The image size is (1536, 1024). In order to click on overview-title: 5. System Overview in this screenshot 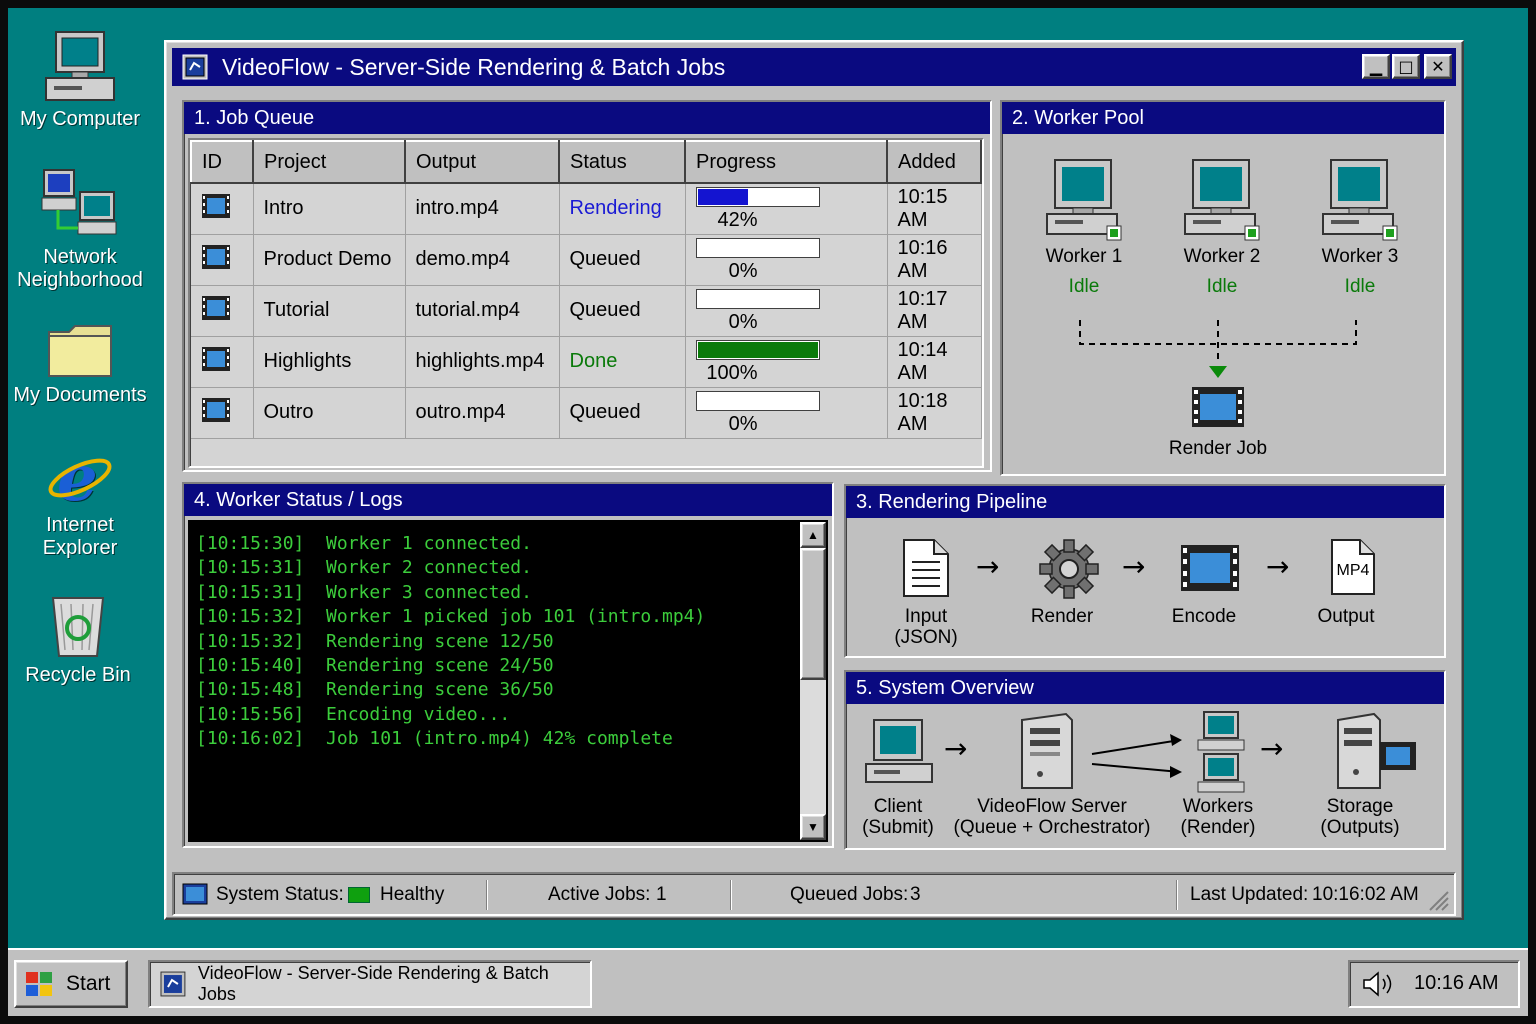, I will do `click(1145, 688)`.